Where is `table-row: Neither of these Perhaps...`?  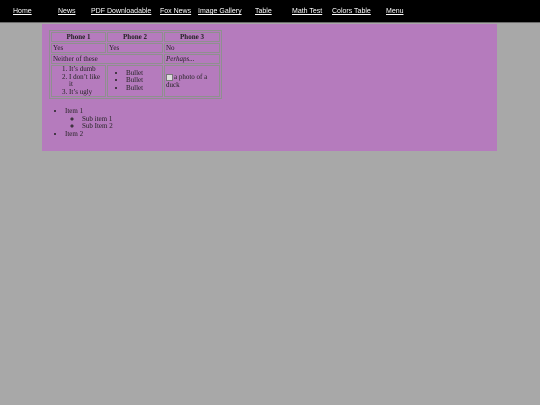
table-row: Neither of these Perhaps... is located at coordinates (135, 59).